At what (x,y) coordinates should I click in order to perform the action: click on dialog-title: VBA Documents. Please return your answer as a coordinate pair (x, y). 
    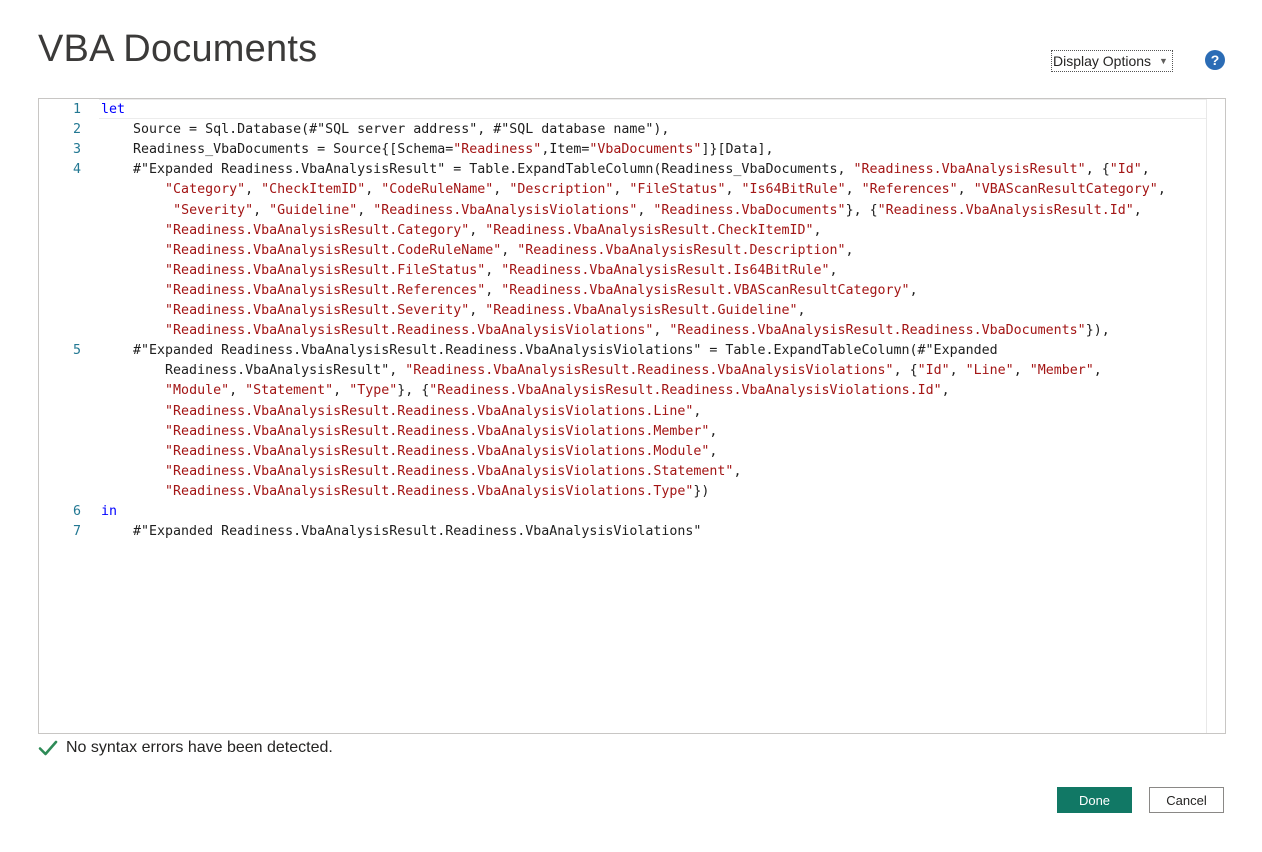
    Looking at the image, I should click on (178, 49).